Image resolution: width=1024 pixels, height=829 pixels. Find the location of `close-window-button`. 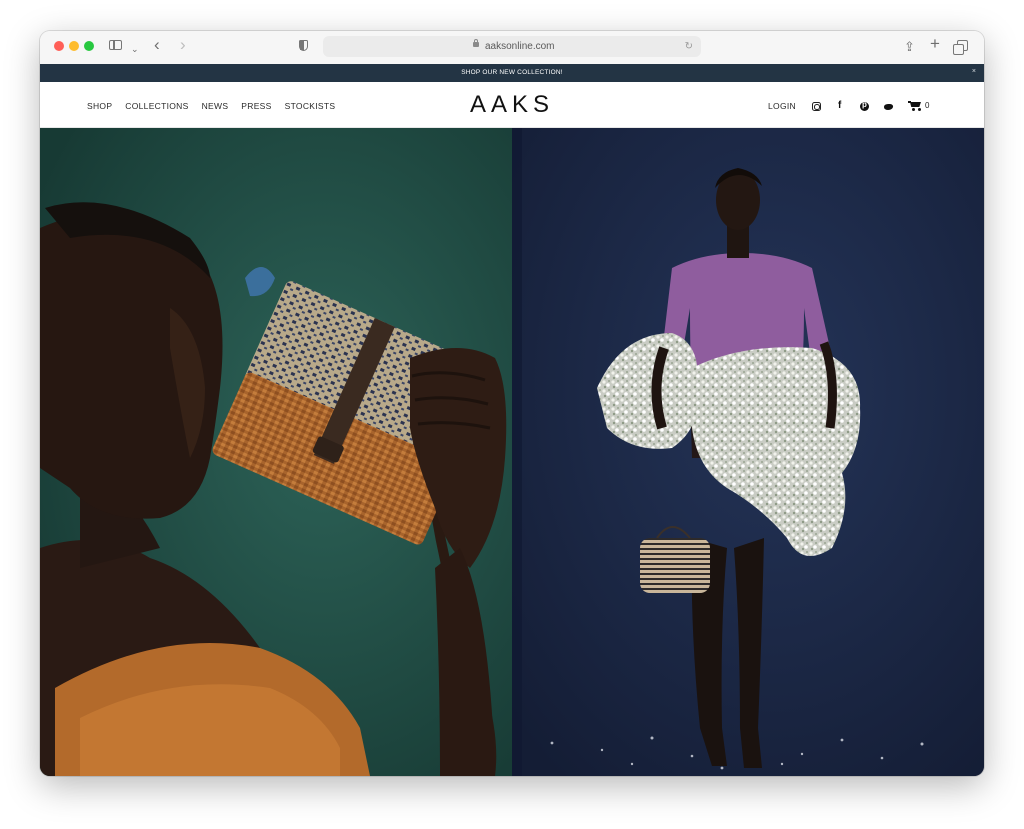

close-window-button is located at coordinates (59, 46).